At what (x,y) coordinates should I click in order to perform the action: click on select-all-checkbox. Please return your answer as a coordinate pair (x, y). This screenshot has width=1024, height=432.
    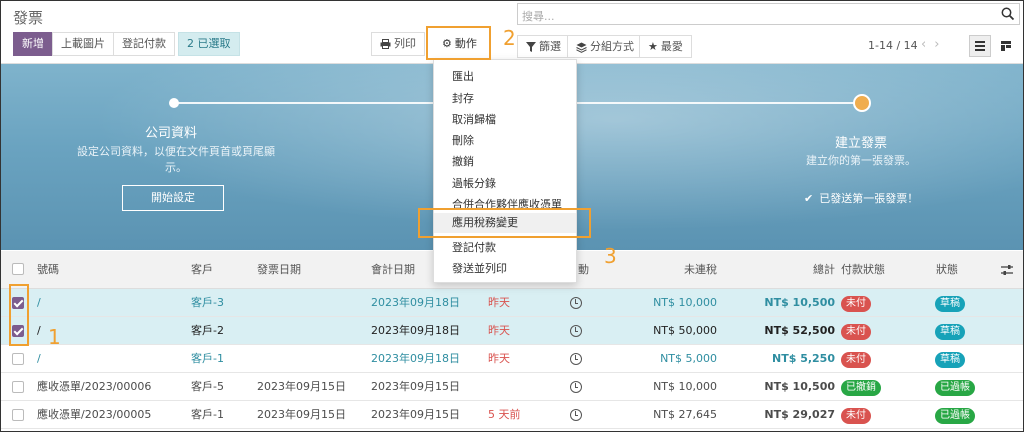
    Looking at the image, I should click on (18, 269).